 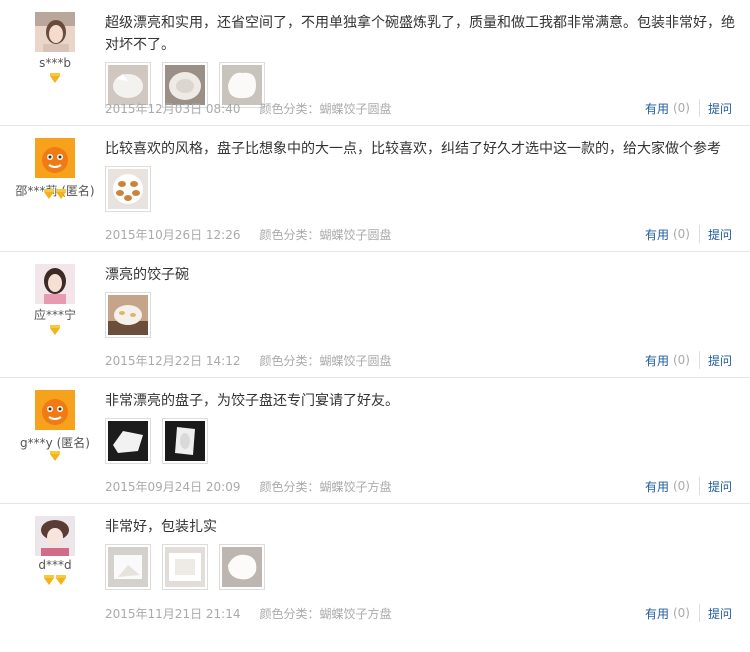 What do you see at coordinates (55, 442) in the screenshot?
I see `user-name: g***y (匿名)` at bounding box center [55, 442].